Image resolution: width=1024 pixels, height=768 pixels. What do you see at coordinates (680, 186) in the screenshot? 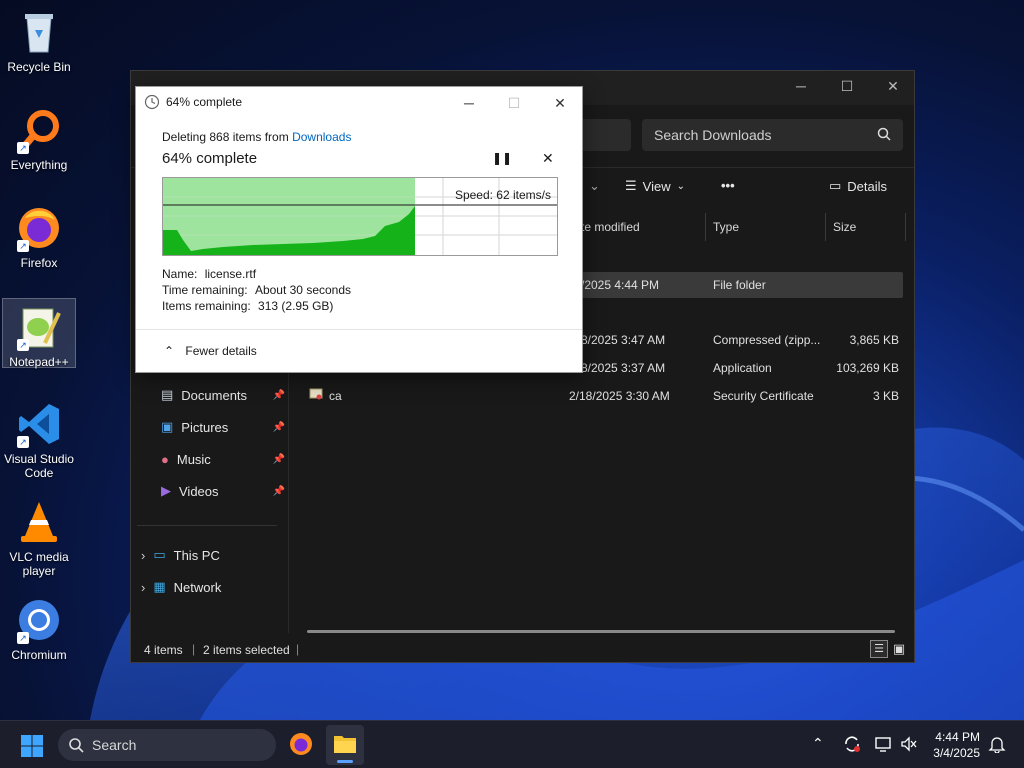
I see `chevron-down-icon: ⌄` at bounding box center [680, 186].